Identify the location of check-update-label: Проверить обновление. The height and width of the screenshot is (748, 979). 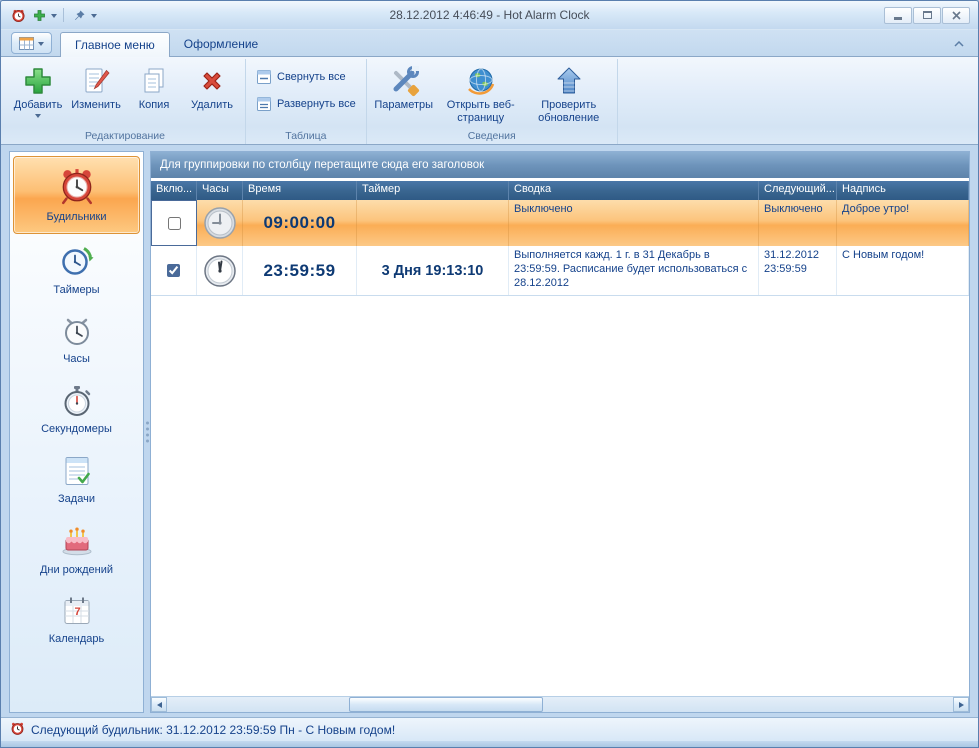
(569, 111).